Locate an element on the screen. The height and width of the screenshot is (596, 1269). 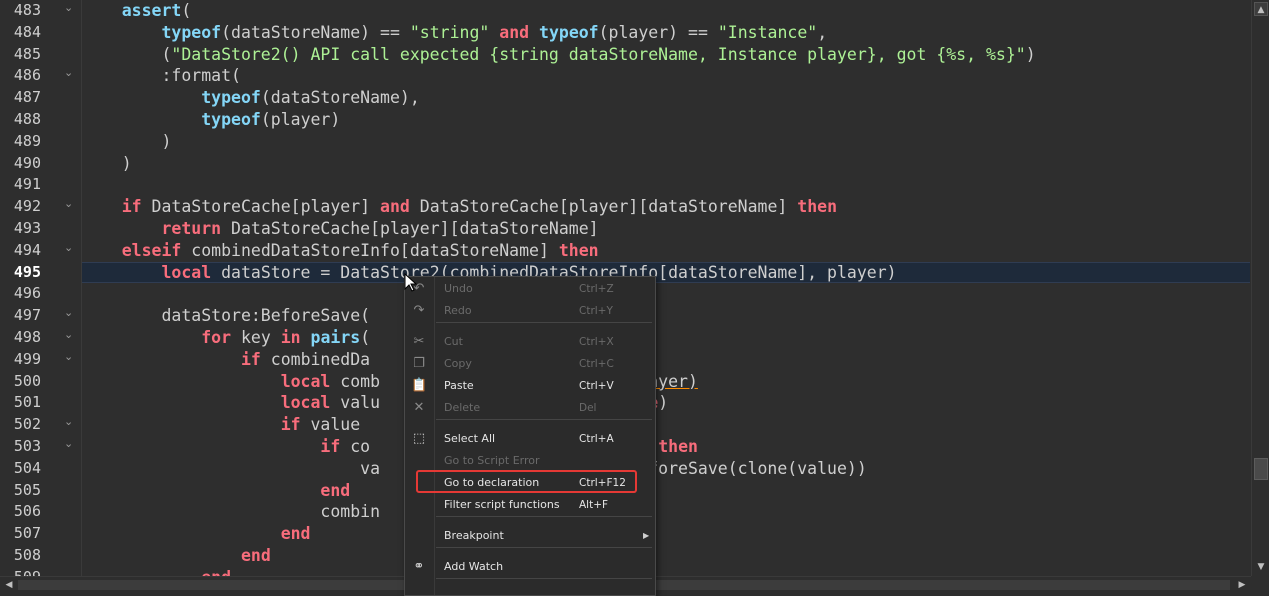
menu-item-breakpoint: Breakpoint ▶ is located at coordinates (530, 536).